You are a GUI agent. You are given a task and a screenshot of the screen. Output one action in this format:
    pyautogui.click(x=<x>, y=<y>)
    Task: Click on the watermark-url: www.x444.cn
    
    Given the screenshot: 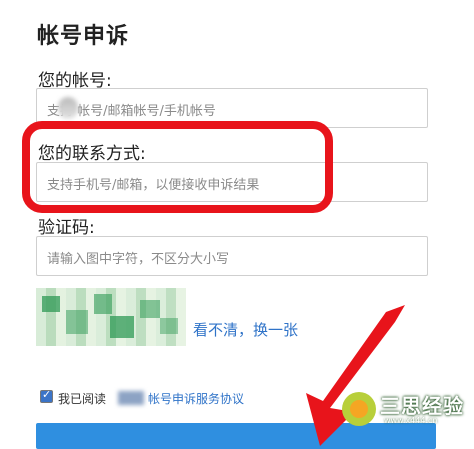 What is the action you would take?
    pyautogui.click(x=411, y=420)
    